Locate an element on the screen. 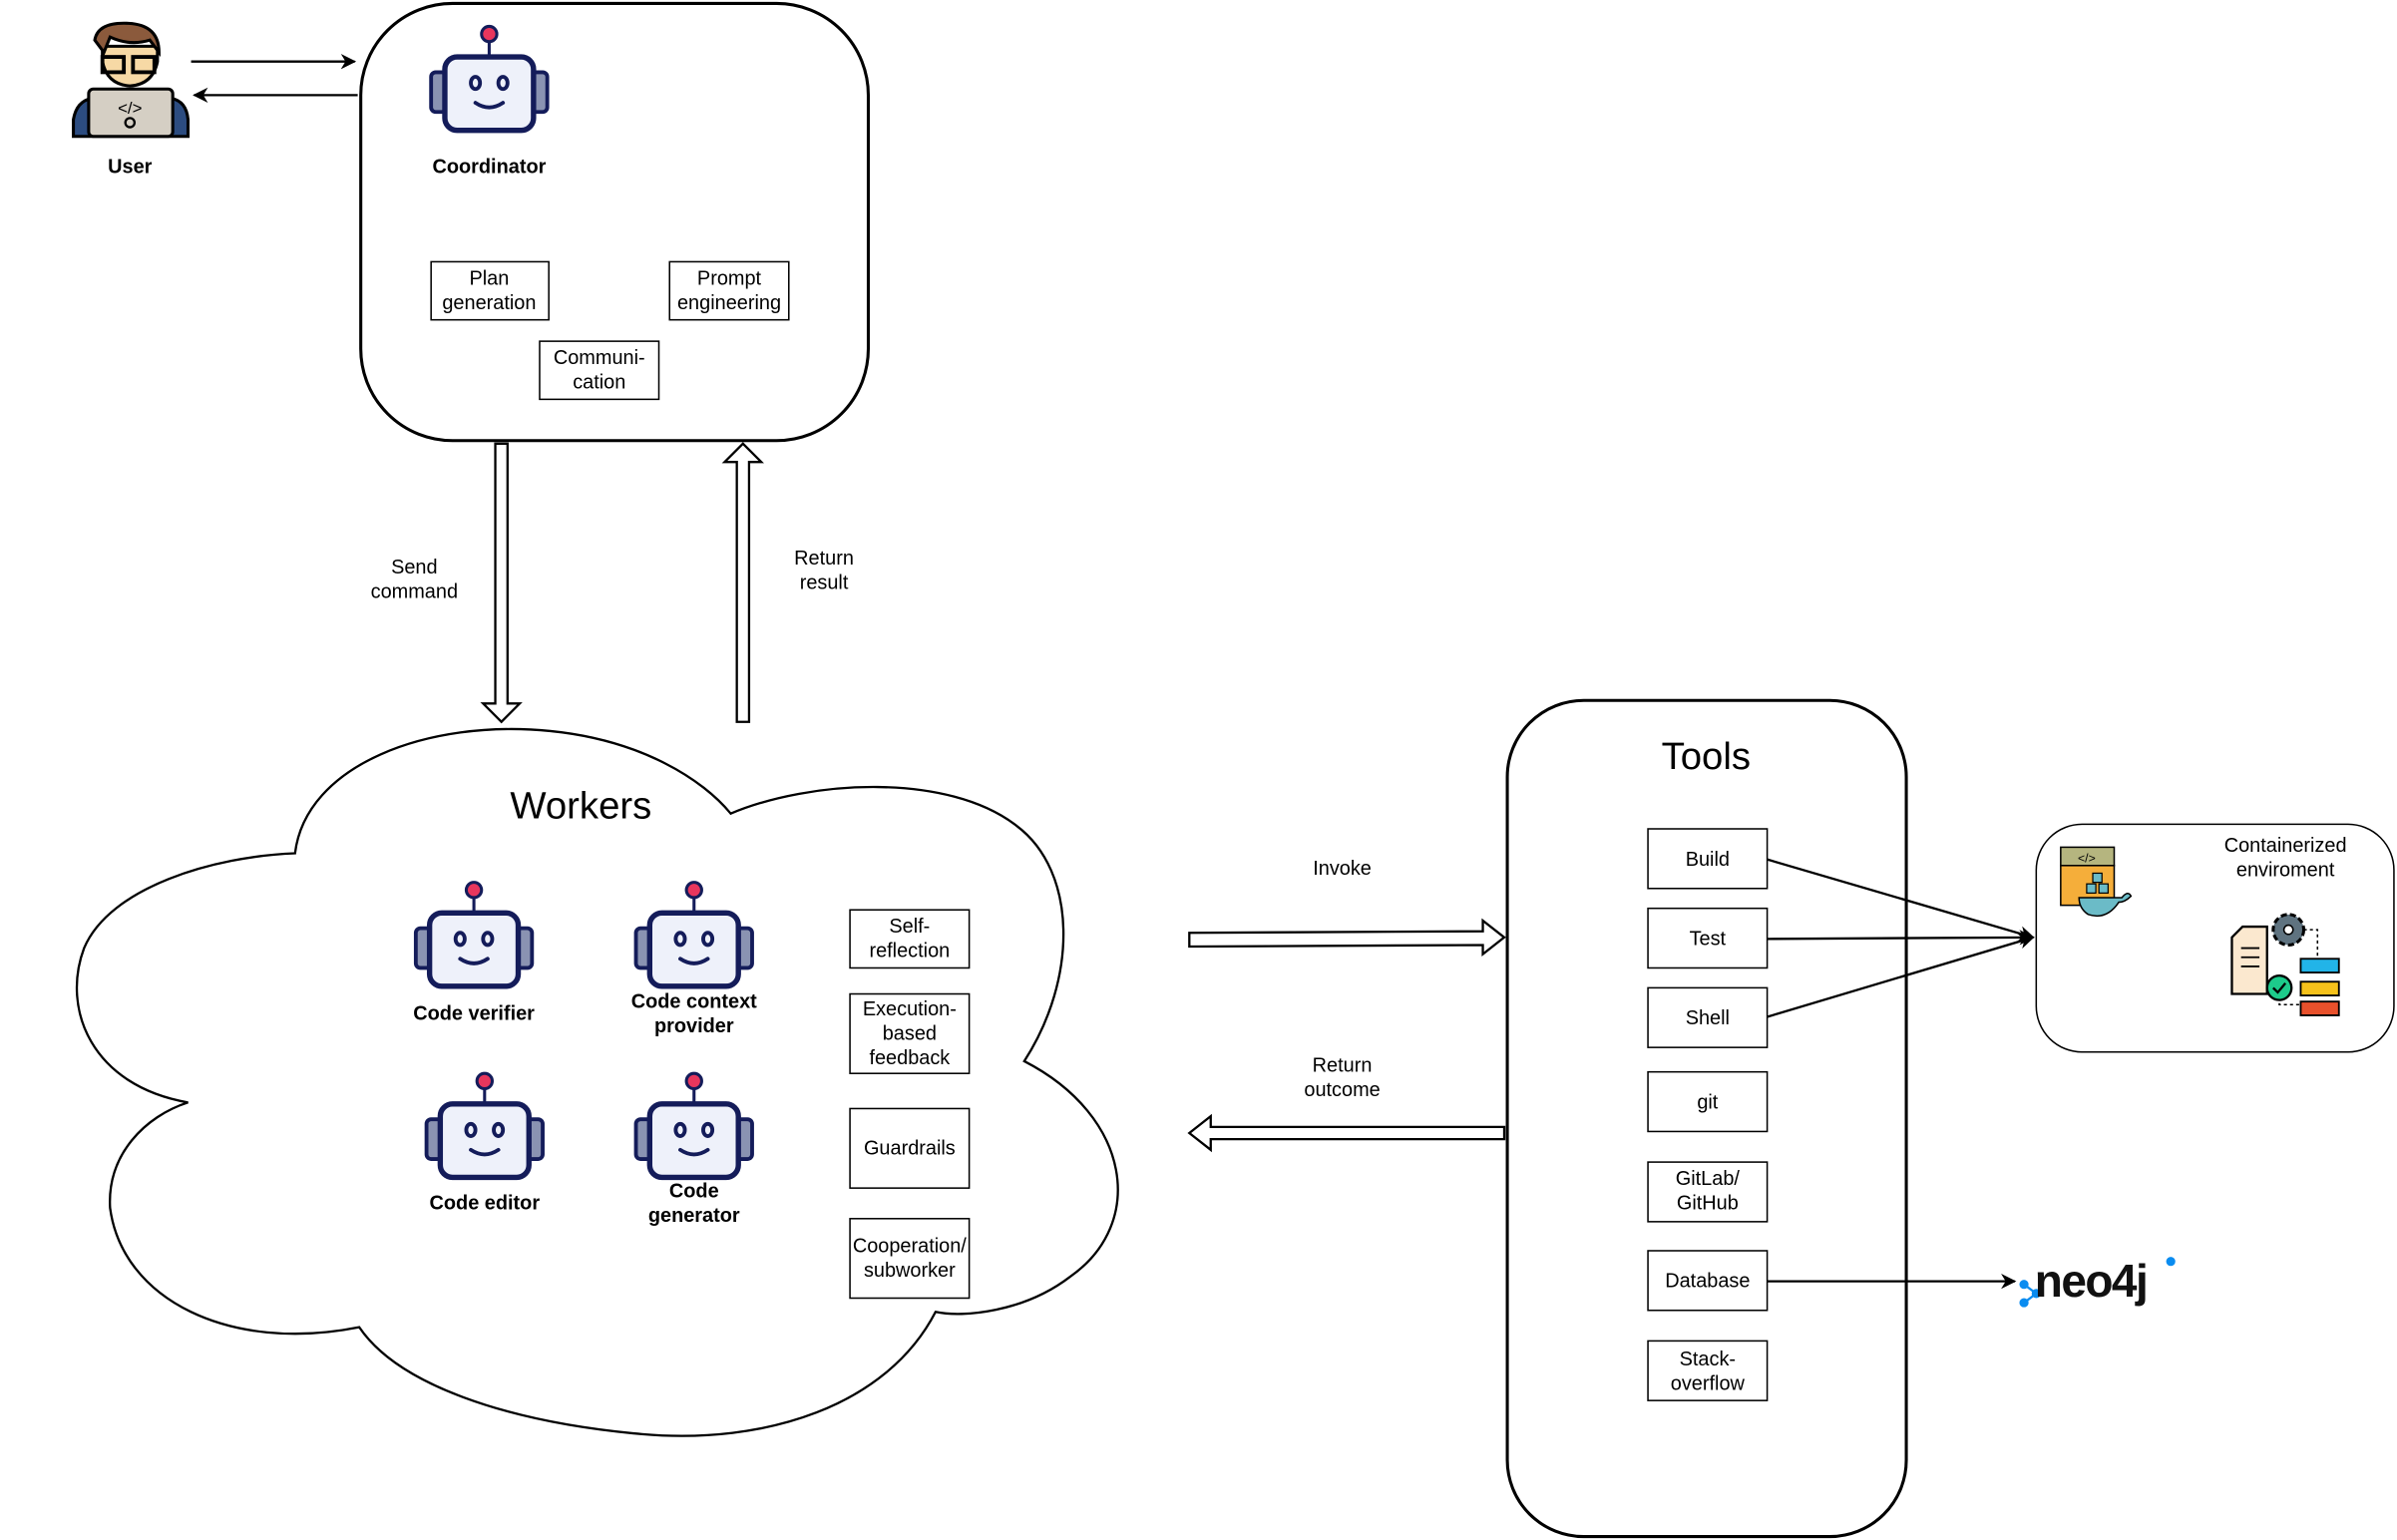  return-result-arrow is located at coordinates (743, 582).